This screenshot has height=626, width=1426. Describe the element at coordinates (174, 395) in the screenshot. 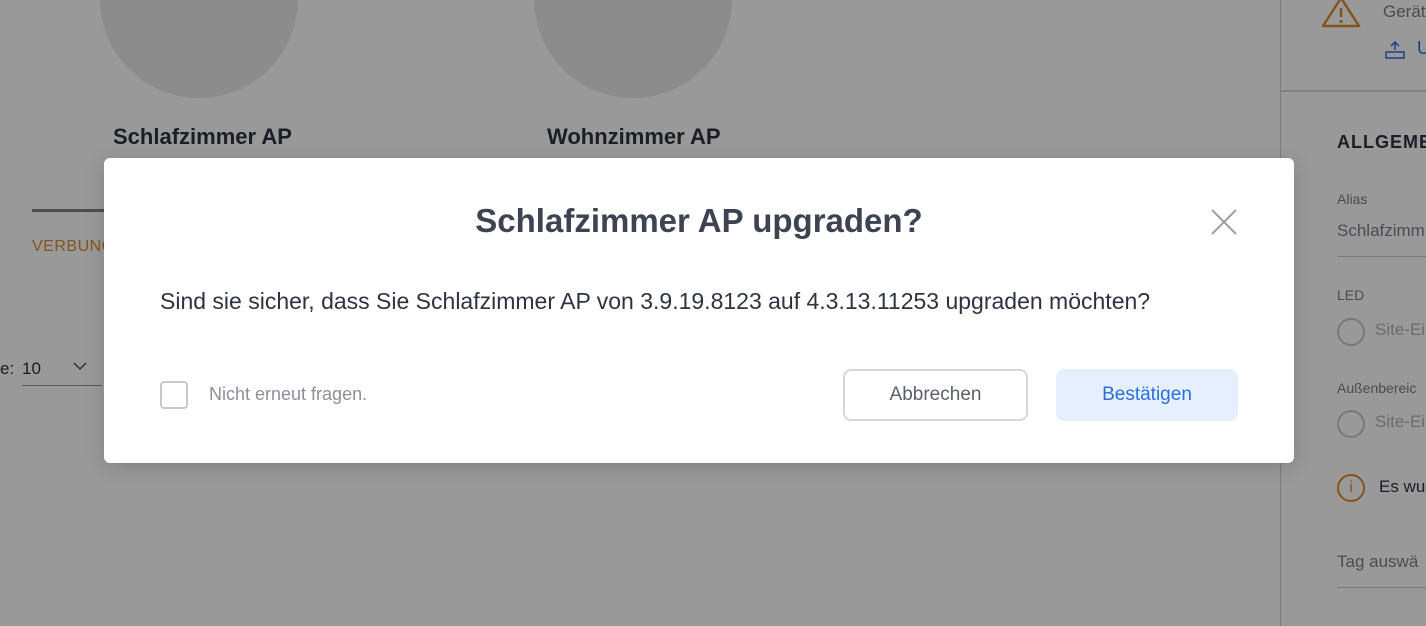

I see `dont-ask-again-checkbox` at that location.